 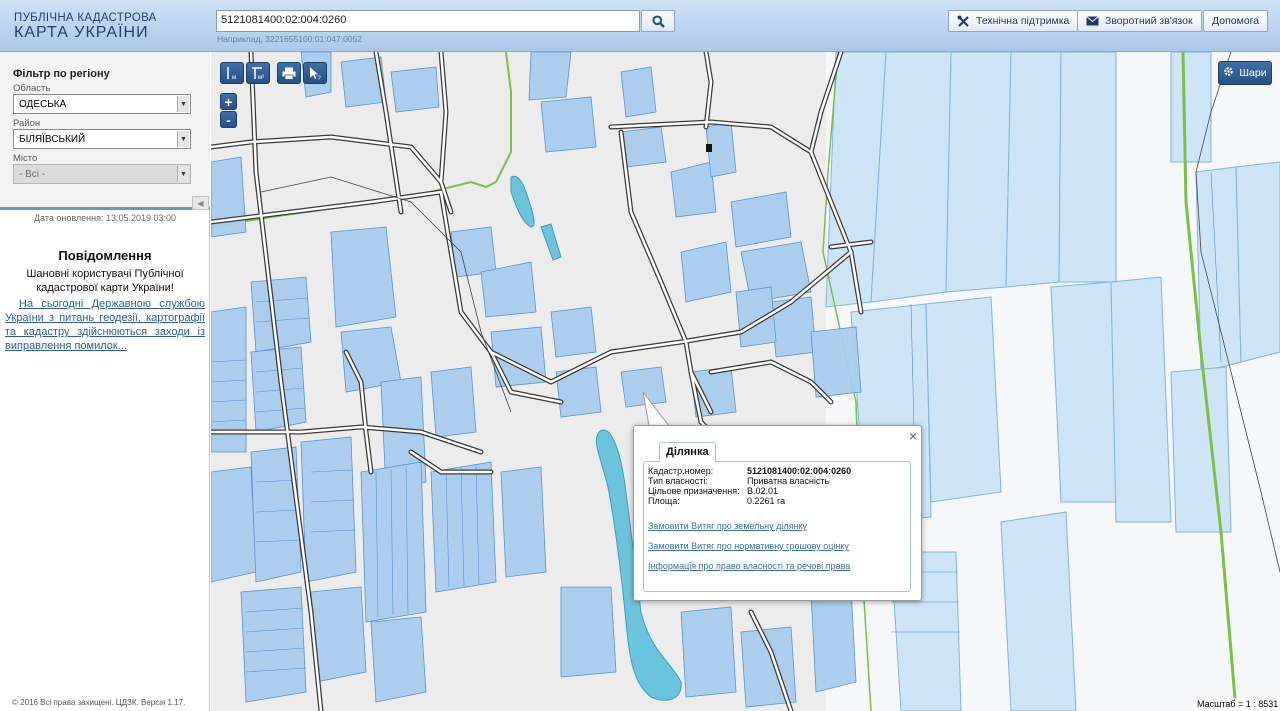 I want to click on map-scale: Масштаб = 1 : 8531, so click(x=1237, y=704).